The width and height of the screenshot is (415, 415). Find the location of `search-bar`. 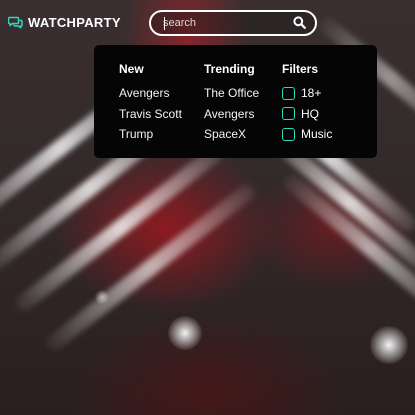

search-bar is located at coordinates (233, 23).